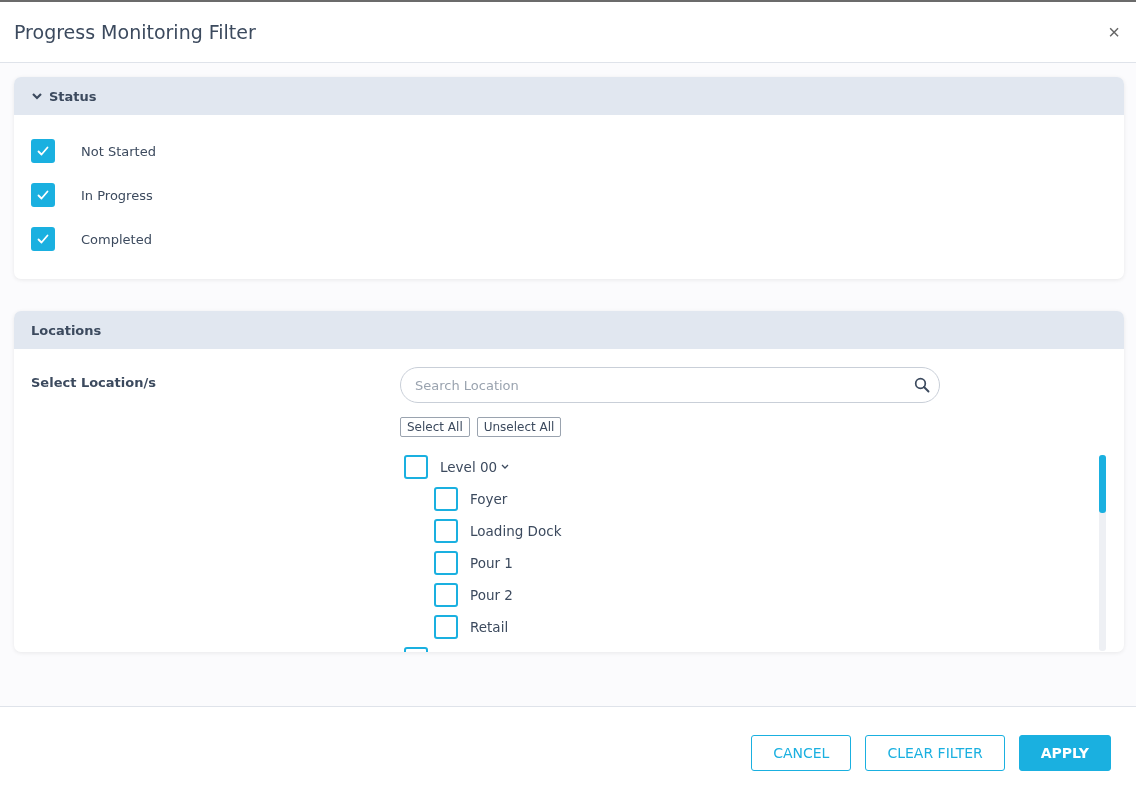 This screenshot has height=799, width=1136. What do you see at coordinates (135, 32) in the screenshot?
I see `dialog-title: Progress Monitoring Filter` at bounding box center [135, 32].